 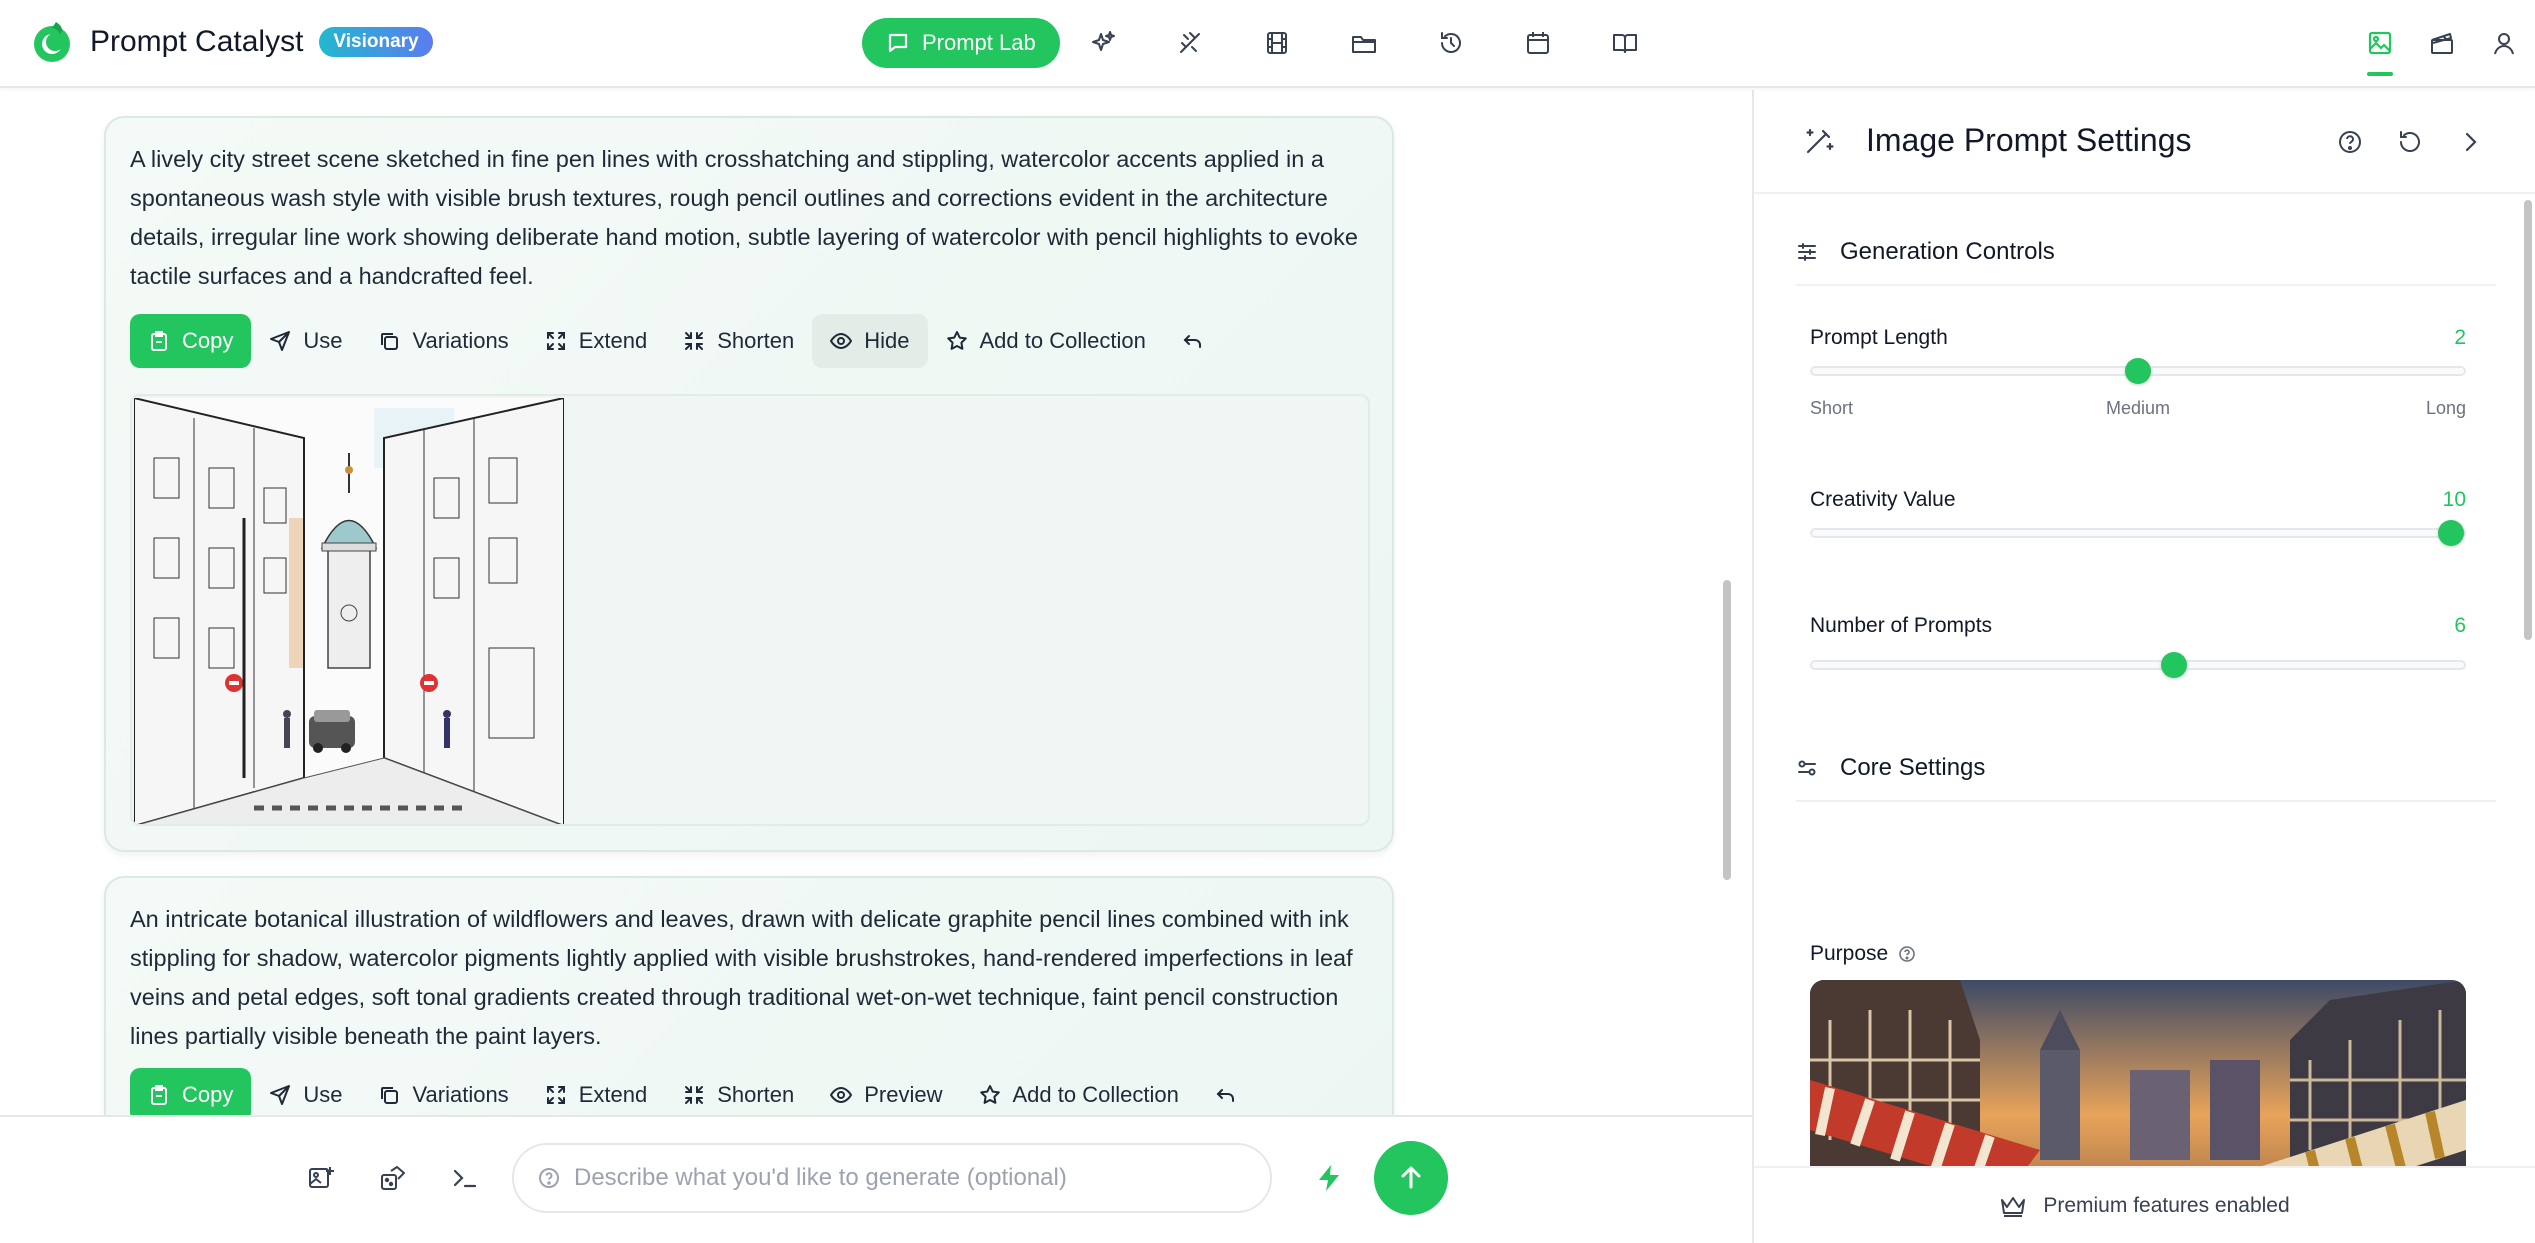 What do you see at coordinates (2528, 680) in the screenshot?
I see `settings-scrollbar` at bounding box center [2528, 680].